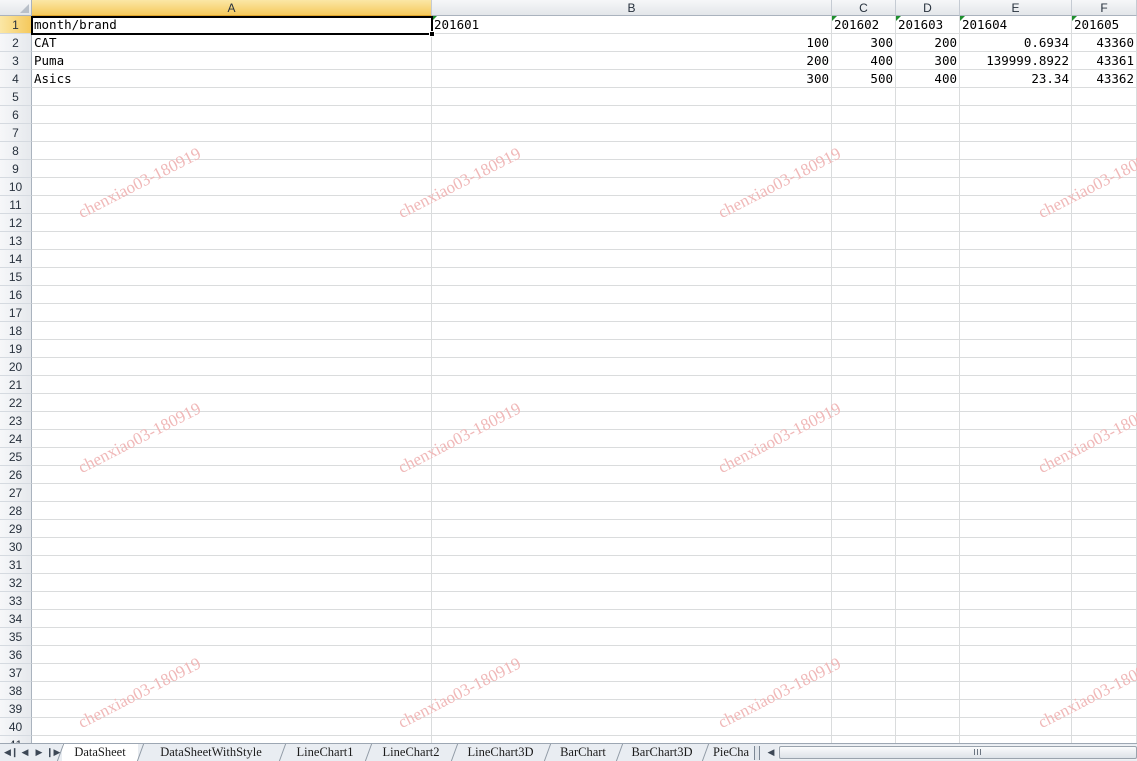 This screenshot has width=1137, height=761. Describe the element at coordinates (16, 619) in the screenshot. I see `row-header-34: 34` at that location.